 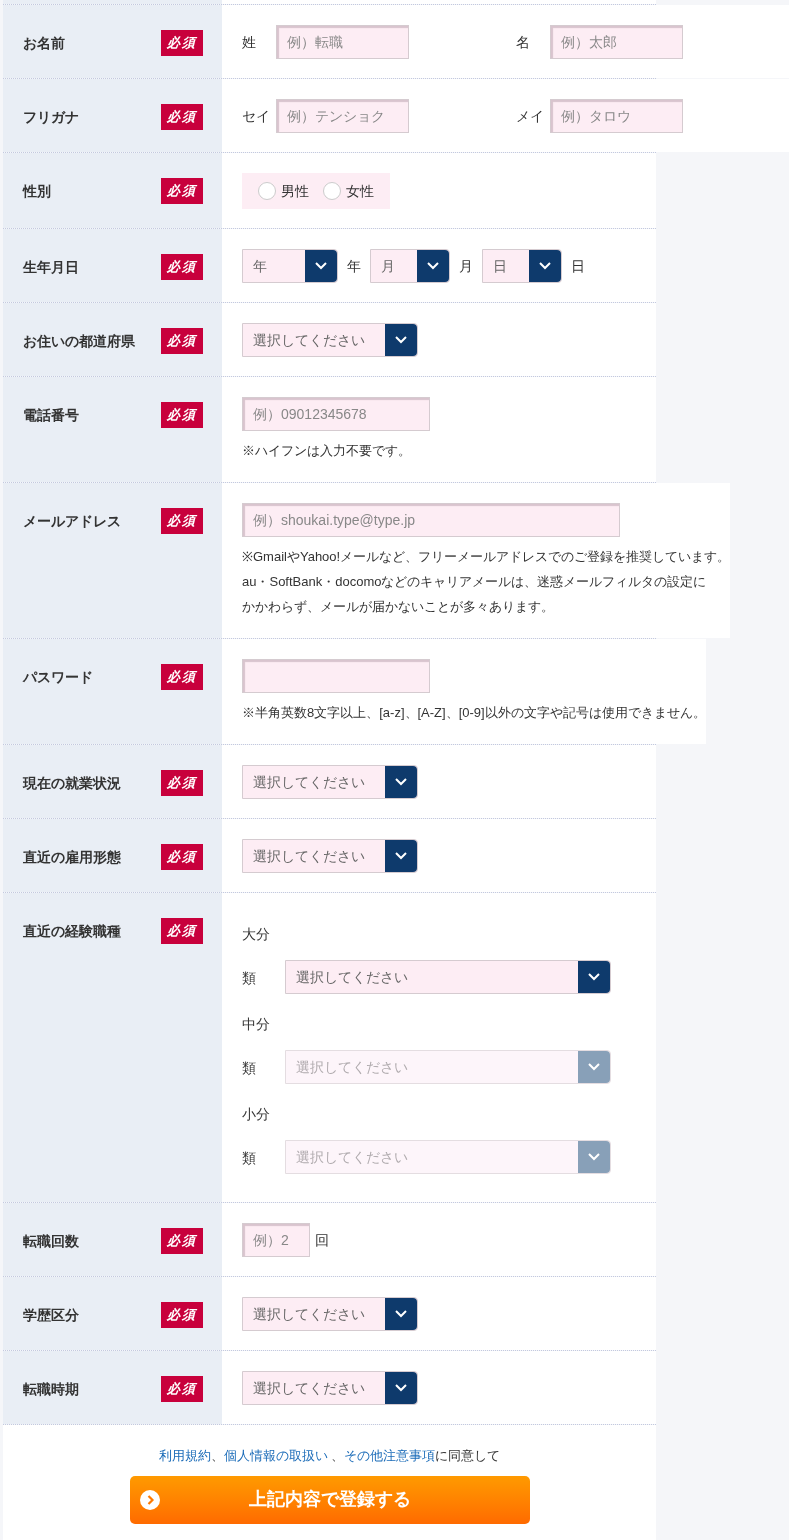 I want to click on dropdown: 日, so click(x=522, y=266).